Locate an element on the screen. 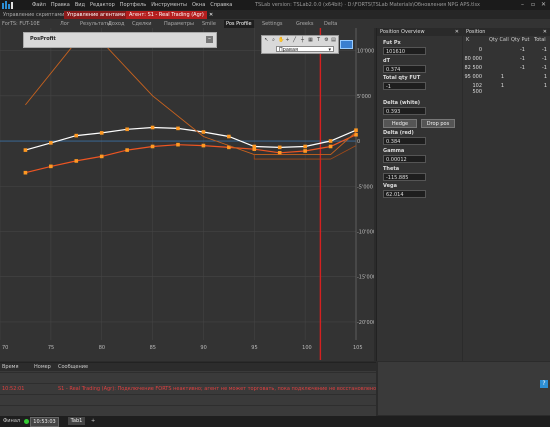  minimize-icon: – is located at coordinates (522, 4).